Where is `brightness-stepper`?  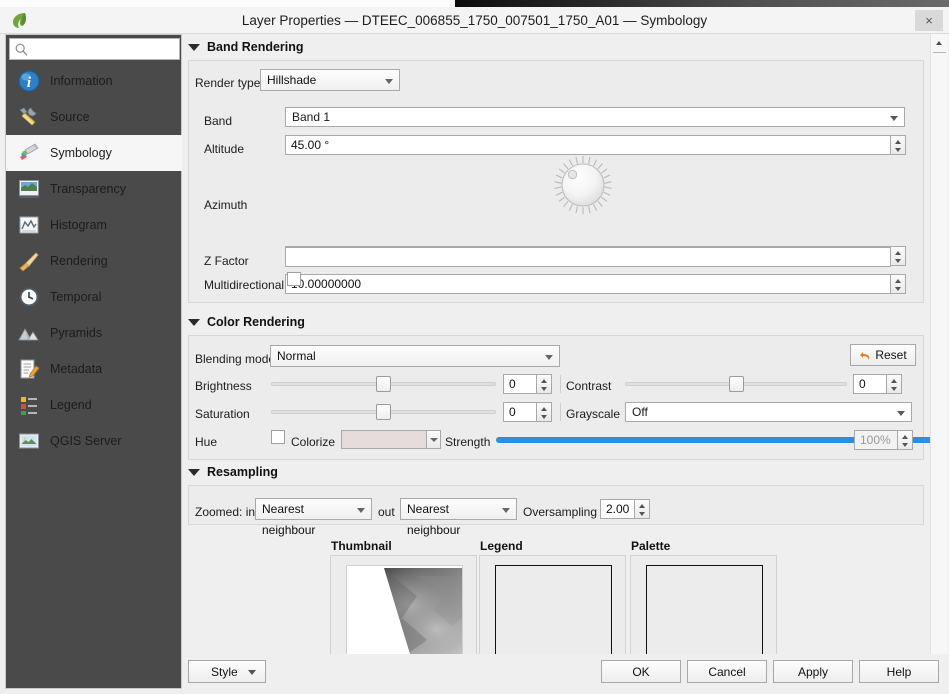 brightness-stepper is located at coordinates (544, 384).